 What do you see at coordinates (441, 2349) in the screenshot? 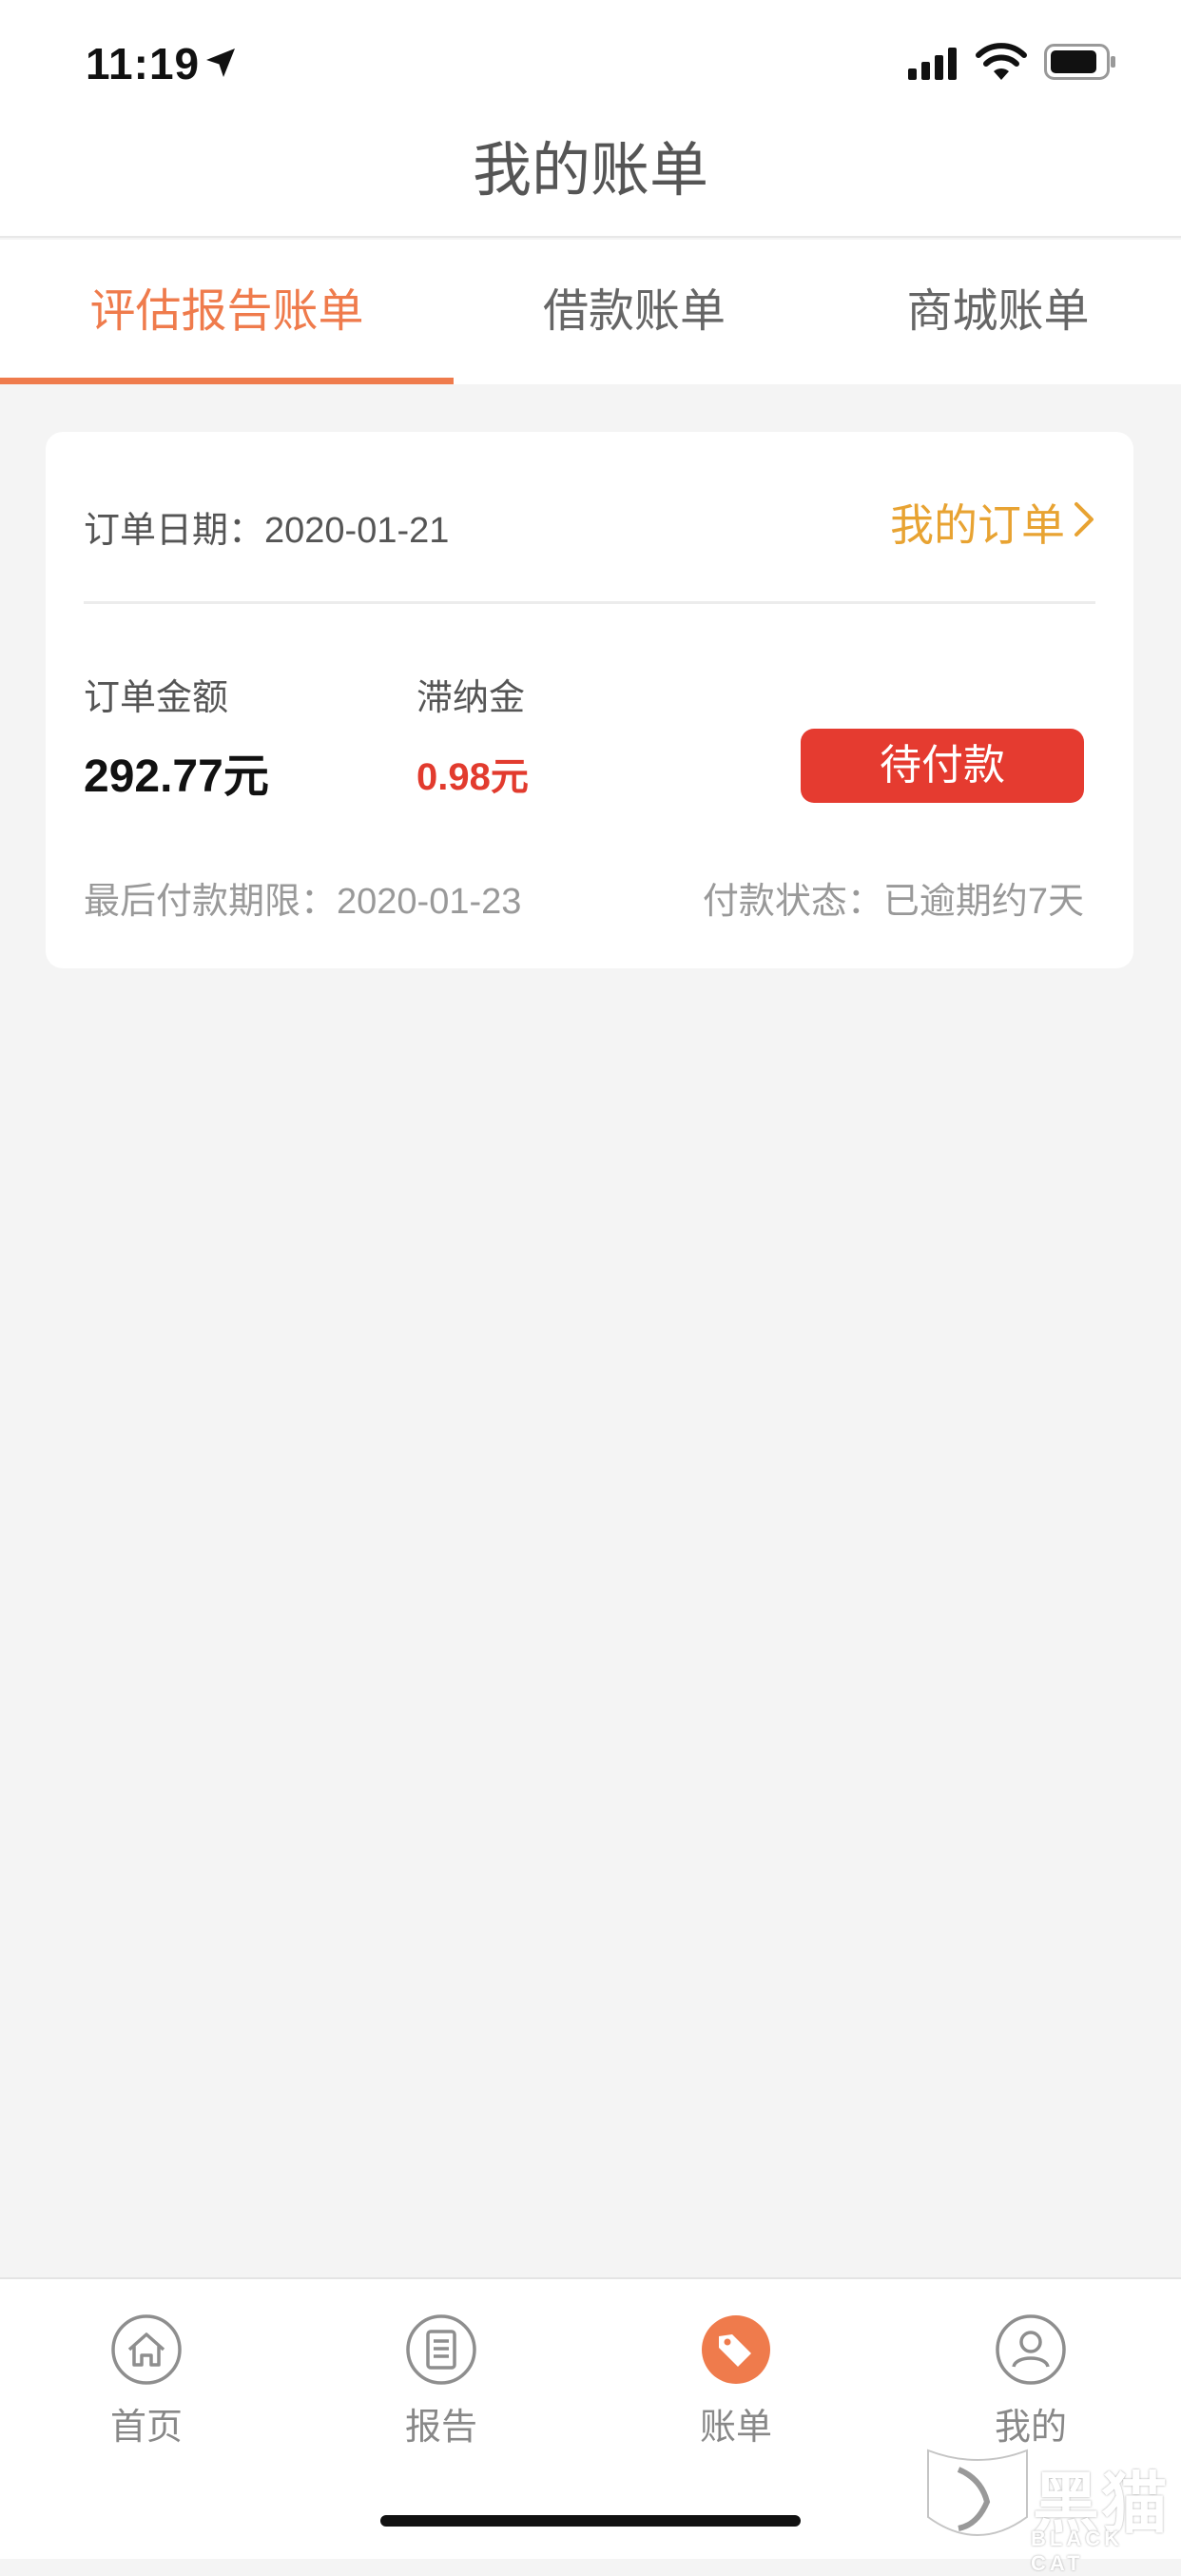
I see `report-icon` at bounding box center [441, 2349].